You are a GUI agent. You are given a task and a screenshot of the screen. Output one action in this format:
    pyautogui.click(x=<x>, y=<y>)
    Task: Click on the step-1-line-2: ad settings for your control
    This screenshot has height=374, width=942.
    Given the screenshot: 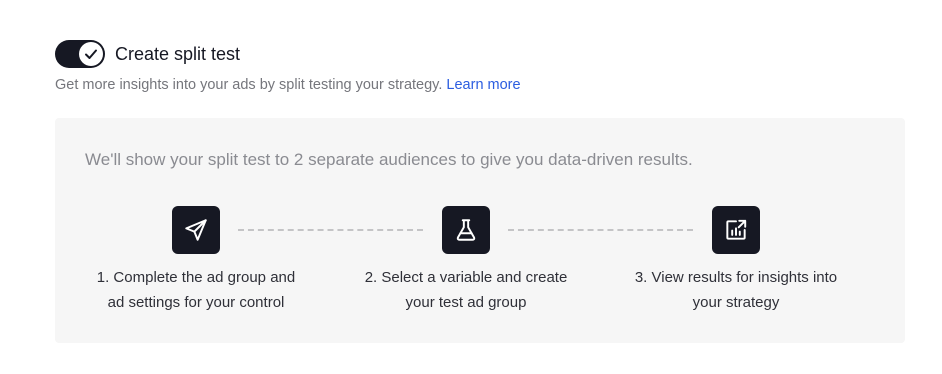 What is the action you would take?
    pyautogui.click(x=196, y=302)
    